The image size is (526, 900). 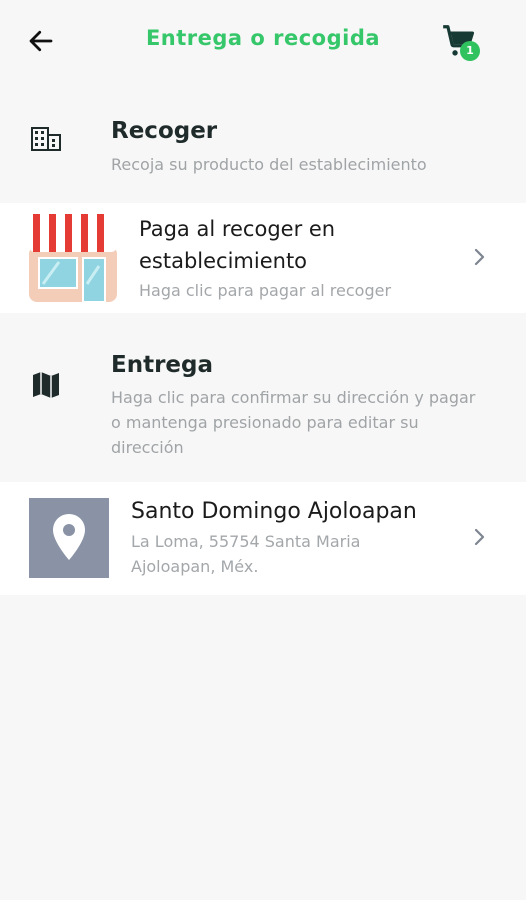 What do you see at coordinates (265, 290) in the screenshot?
I see `pay-on-pickup-subtitle: Haga clic para pagar al recoger` at bounding box center [265, 290].